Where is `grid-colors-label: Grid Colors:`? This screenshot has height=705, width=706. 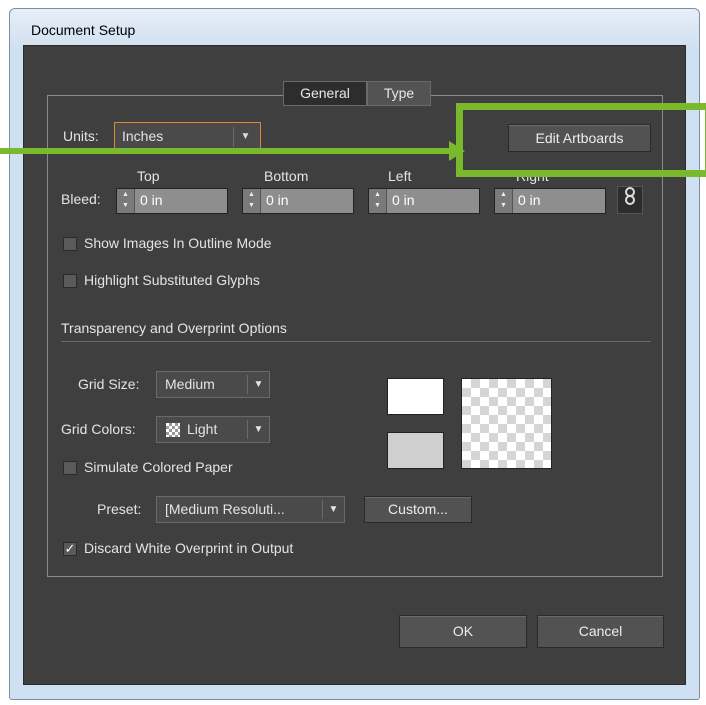 grid-colors-label: Grid Colors: is located at coordinates (98, 429).